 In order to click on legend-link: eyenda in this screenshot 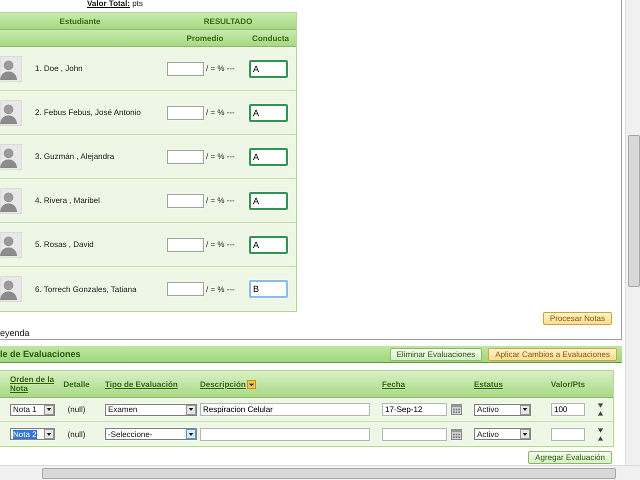, I will do `click(310, 333)`.